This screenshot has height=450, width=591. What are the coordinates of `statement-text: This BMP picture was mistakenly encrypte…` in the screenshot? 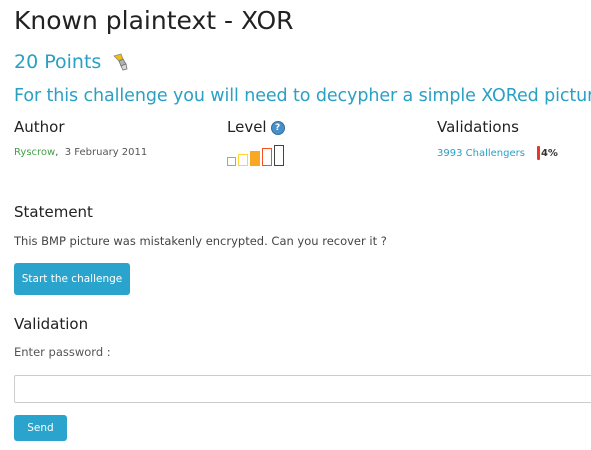 It's located at (200, 241).